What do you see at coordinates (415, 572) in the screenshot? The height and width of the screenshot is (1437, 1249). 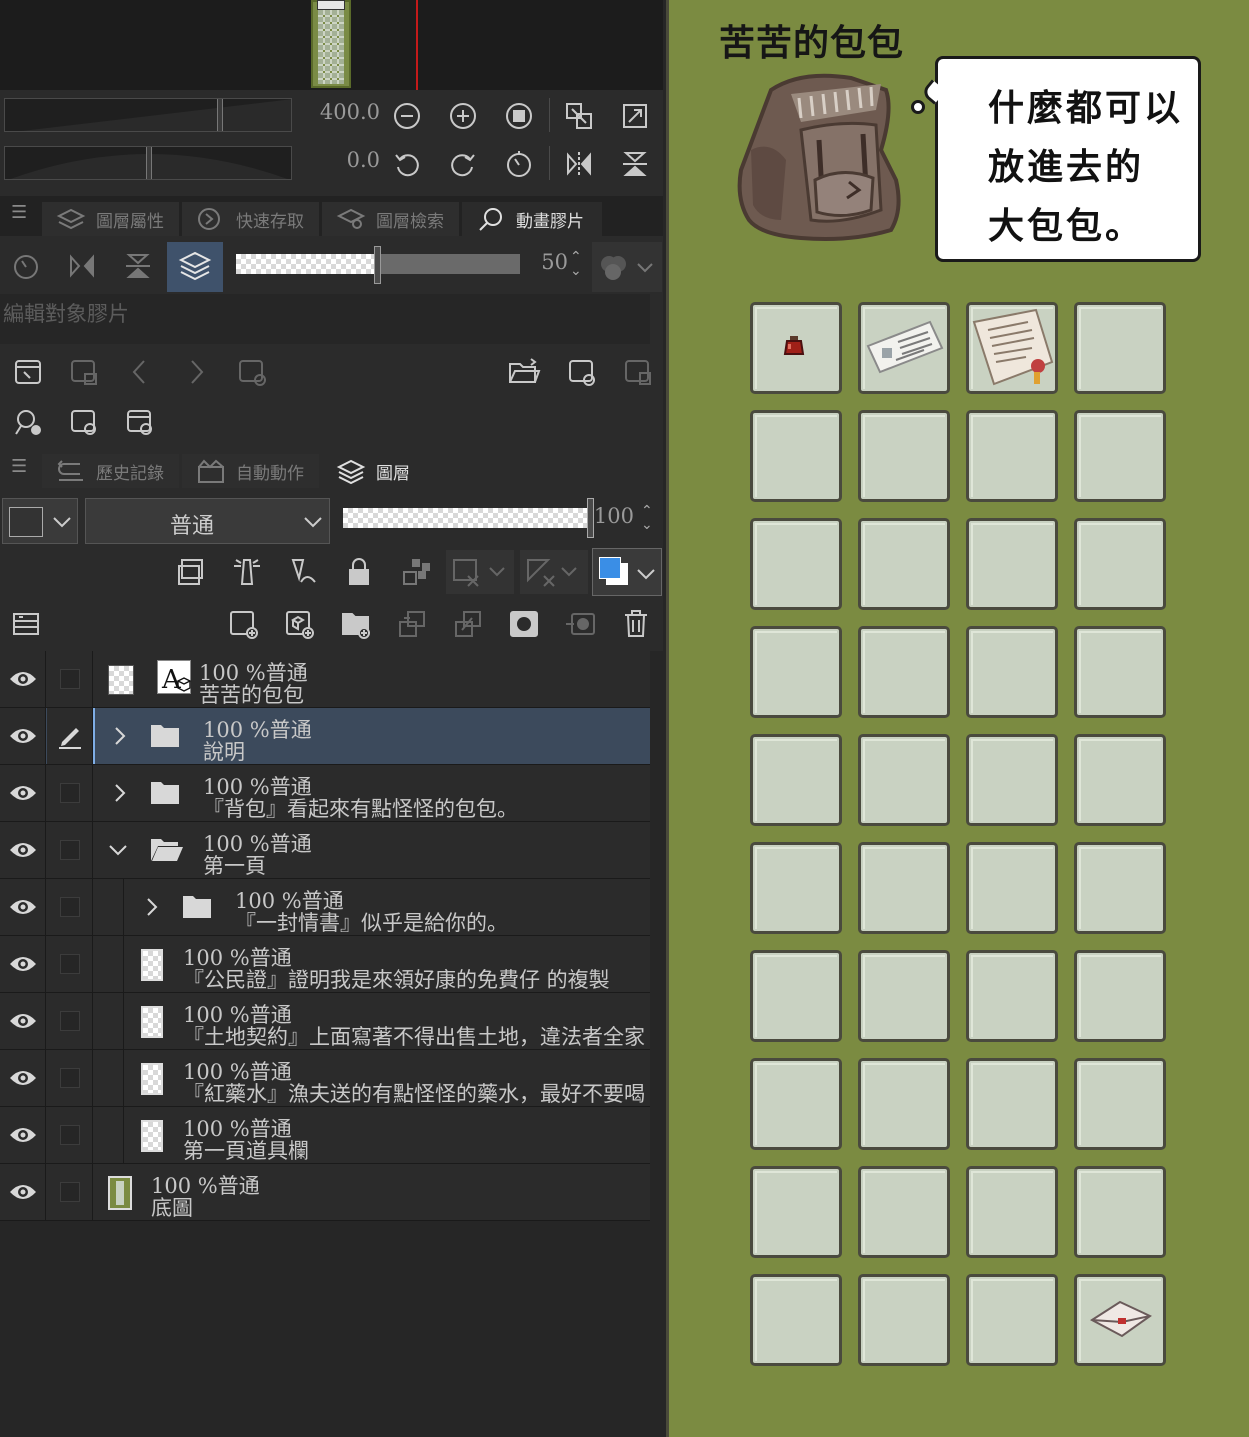 I see `lock-transparent-pixels-icon` at bounding box center [415, 572].